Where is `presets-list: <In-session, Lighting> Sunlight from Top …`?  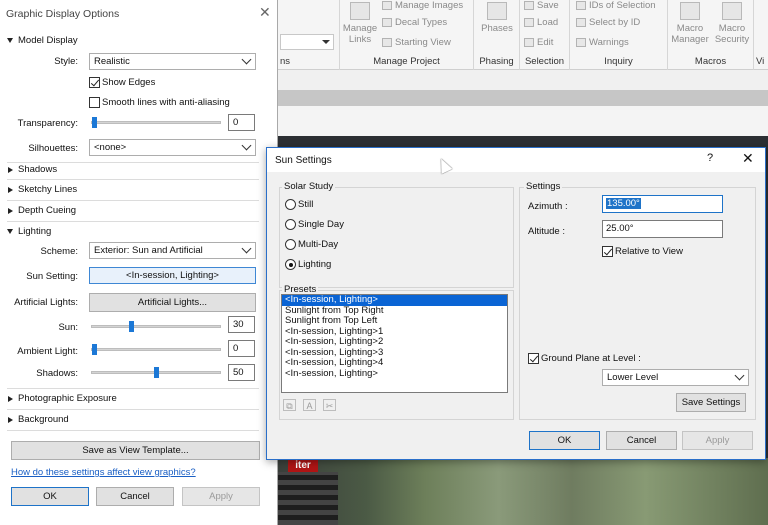
presets-list: <In-session, Lighting> Sunlight from Top … is located at coordinates (394, 343).